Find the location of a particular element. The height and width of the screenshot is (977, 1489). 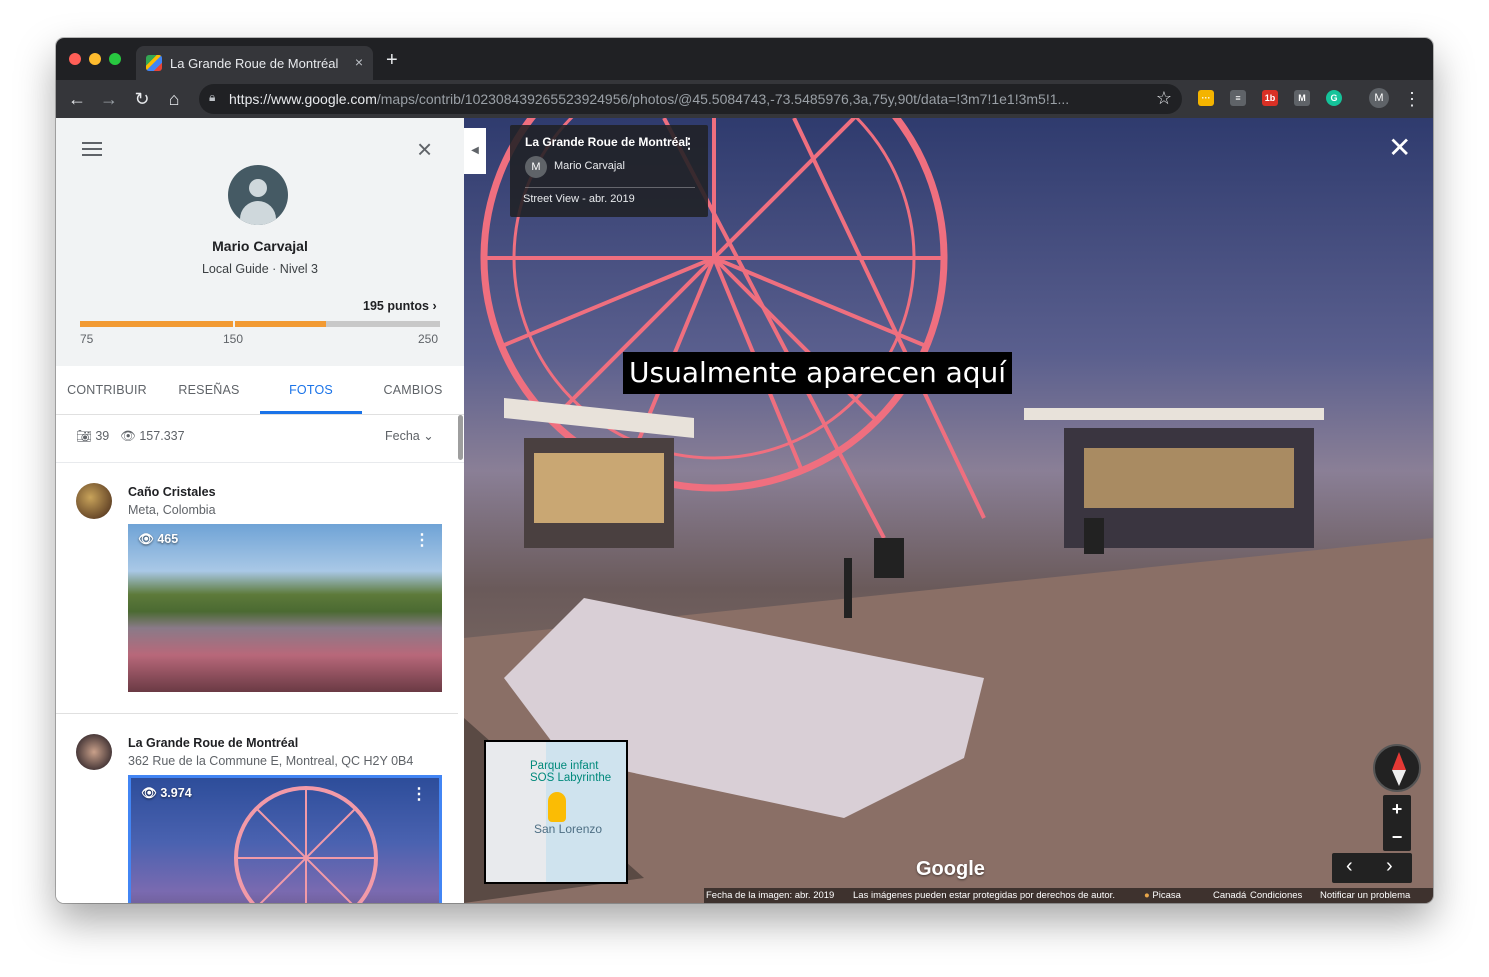

tick-label-mid: 150 is located at coordinates (233, 339).